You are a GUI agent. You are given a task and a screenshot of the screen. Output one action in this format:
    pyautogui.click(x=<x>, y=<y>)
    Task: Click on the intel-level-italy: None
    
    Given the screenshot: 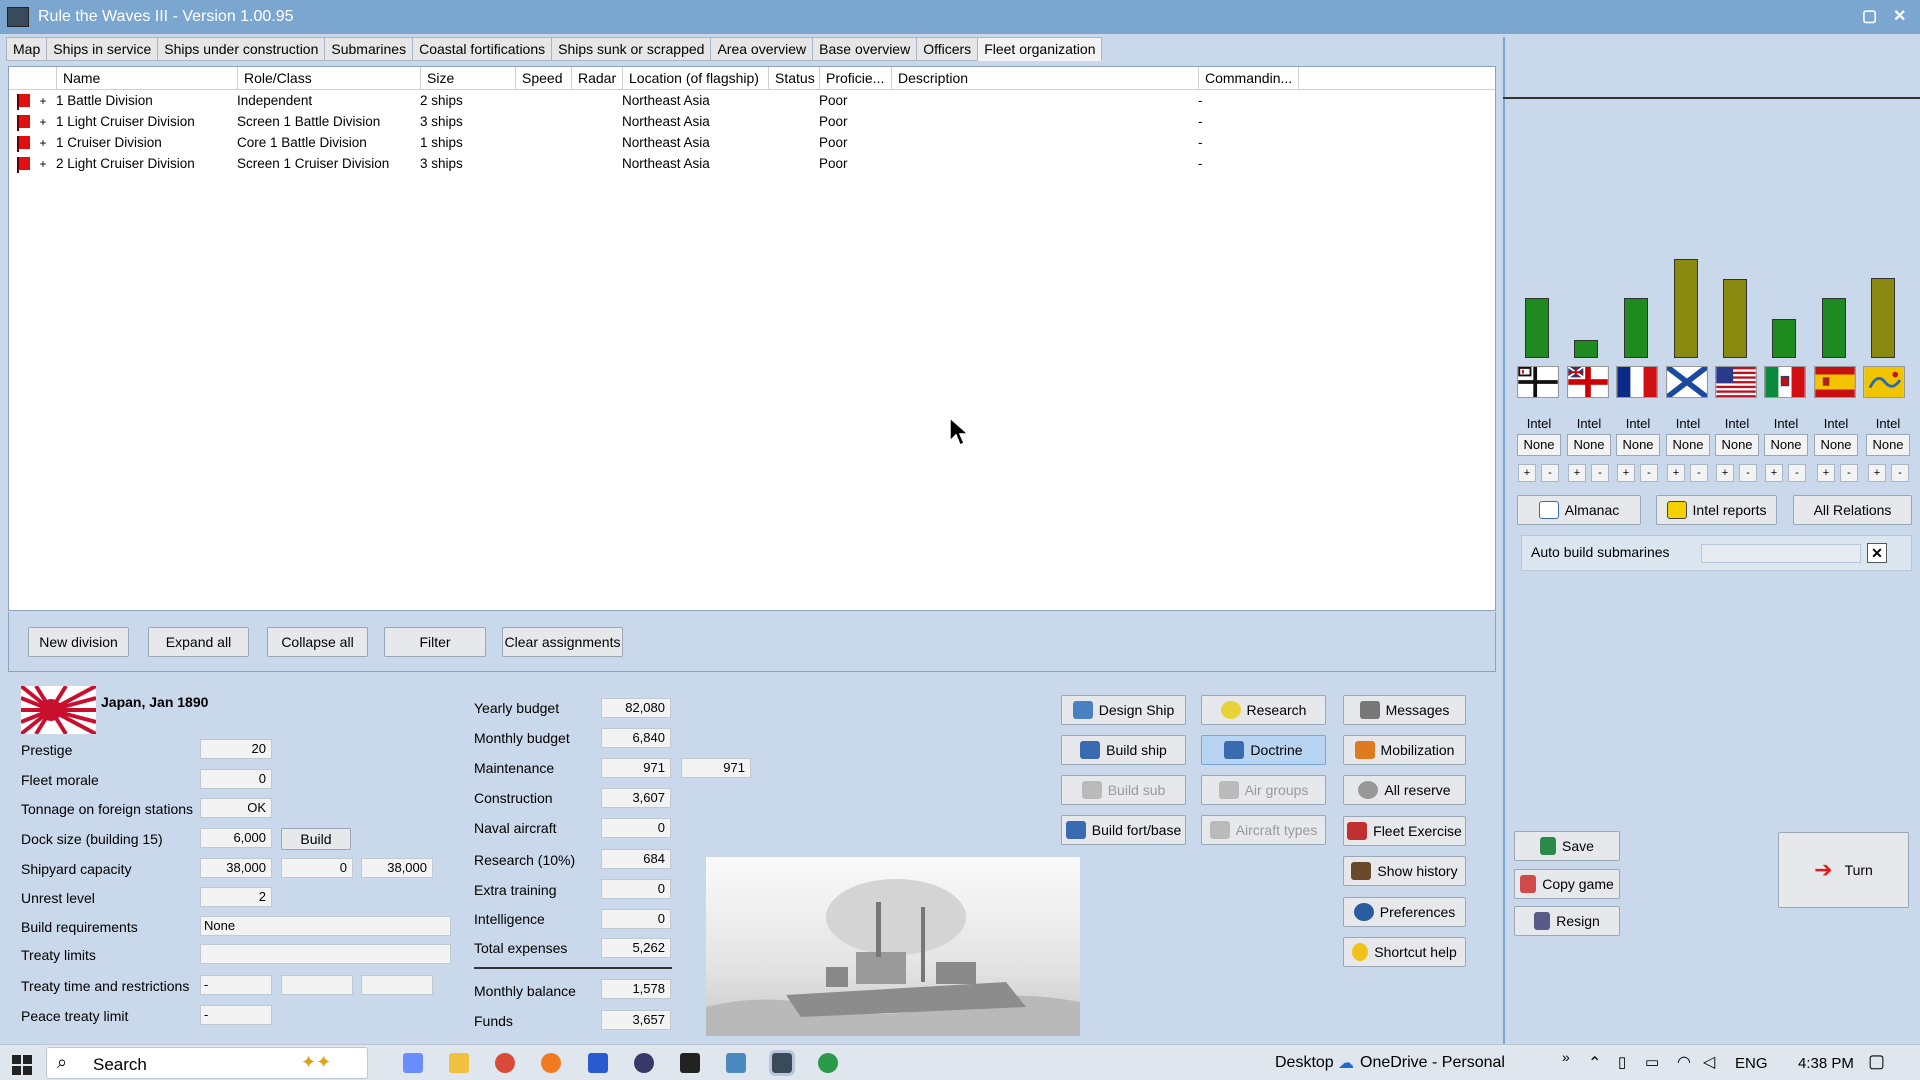 What is the action you would take?
    pyautogui.click(x=1786, y=445)
    